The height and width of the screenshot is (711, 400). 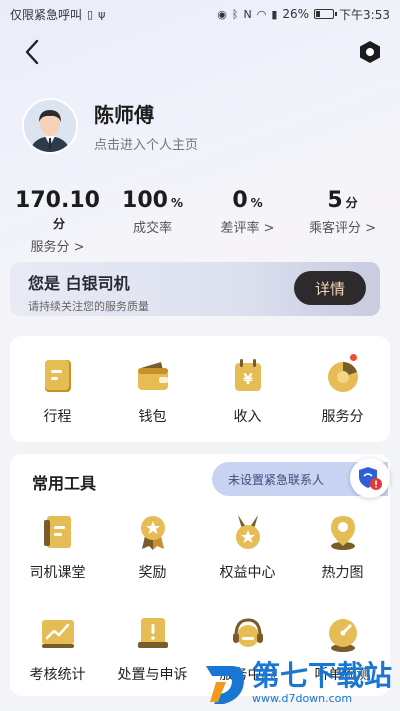 I want to click on quick-item-service-score: 服务分, so click(x=342, y=390).